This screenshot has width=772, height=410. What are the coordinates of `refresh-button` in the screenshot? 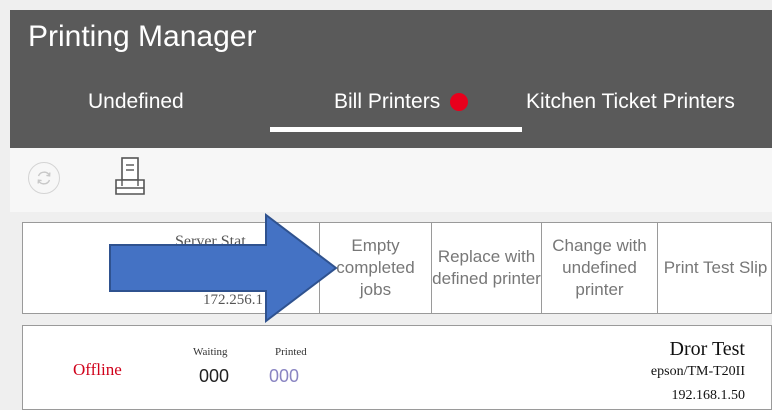 It's located at (44, 178).